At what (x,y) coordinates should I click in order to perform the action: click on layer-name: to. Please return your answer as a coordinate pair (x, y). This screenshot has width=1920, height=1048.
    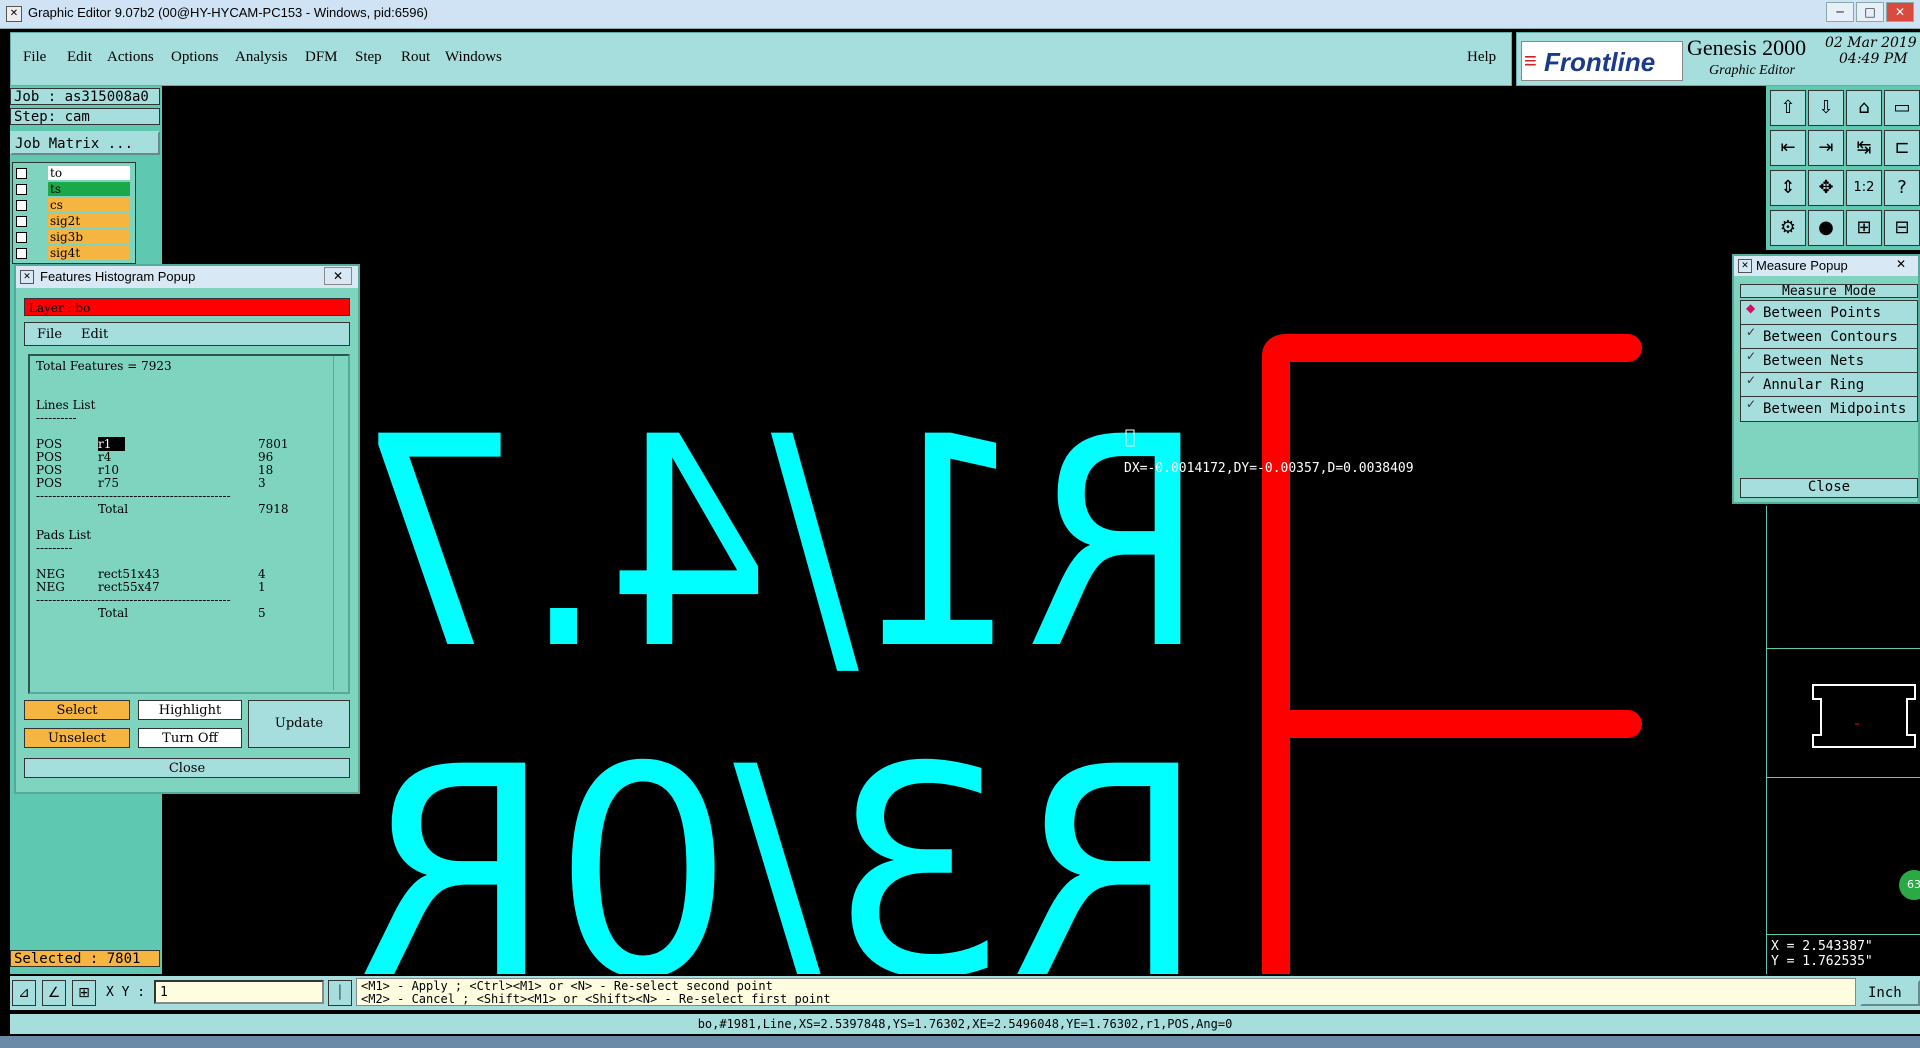
    Looking at the image, I should click on (89, 173).